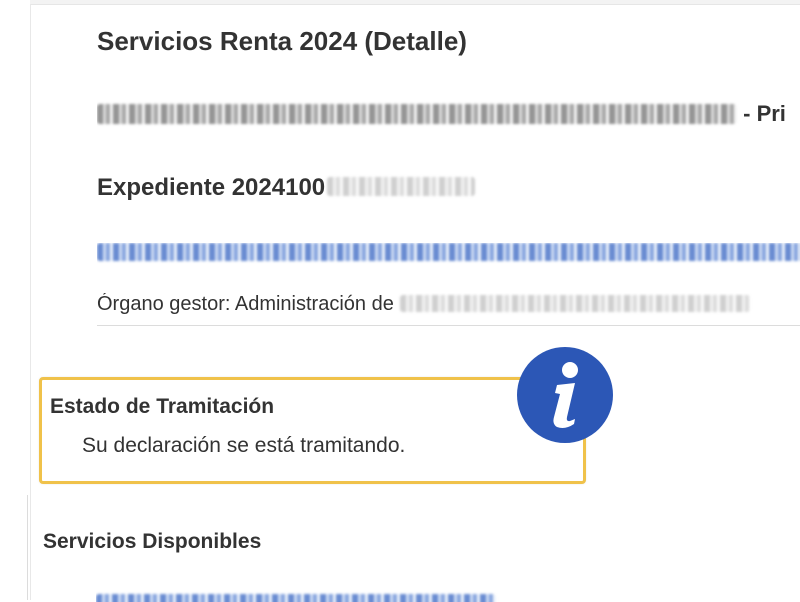  Describe the element at coordinates (448, 325) in the screenshot. I see `section-divider` at that location.